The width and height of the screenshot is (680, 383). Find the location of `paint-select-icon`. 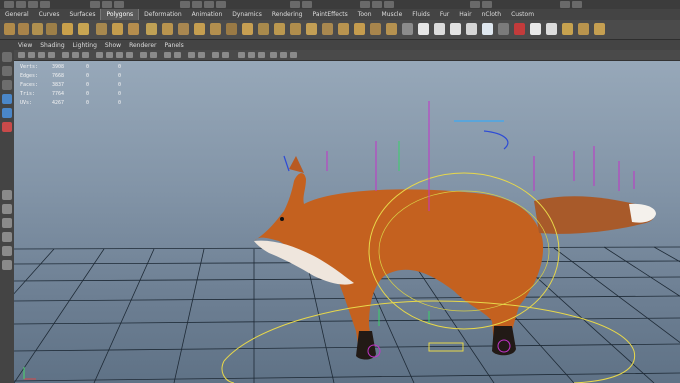

paint-select-icon is located at coordinates (7, 85).